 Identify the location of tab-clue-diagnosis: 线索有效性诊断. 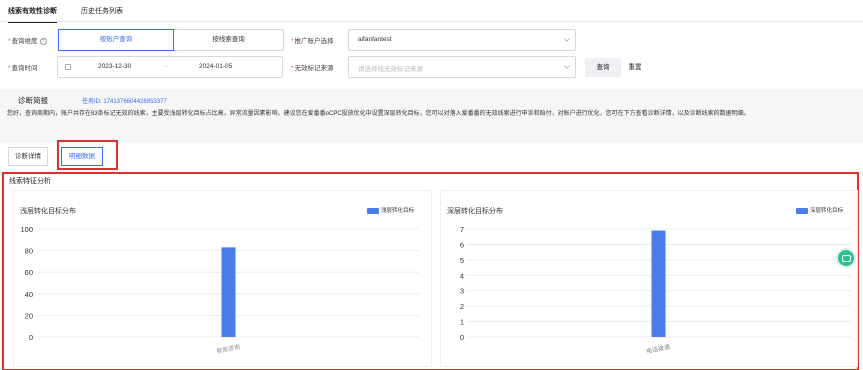
(32, 14).